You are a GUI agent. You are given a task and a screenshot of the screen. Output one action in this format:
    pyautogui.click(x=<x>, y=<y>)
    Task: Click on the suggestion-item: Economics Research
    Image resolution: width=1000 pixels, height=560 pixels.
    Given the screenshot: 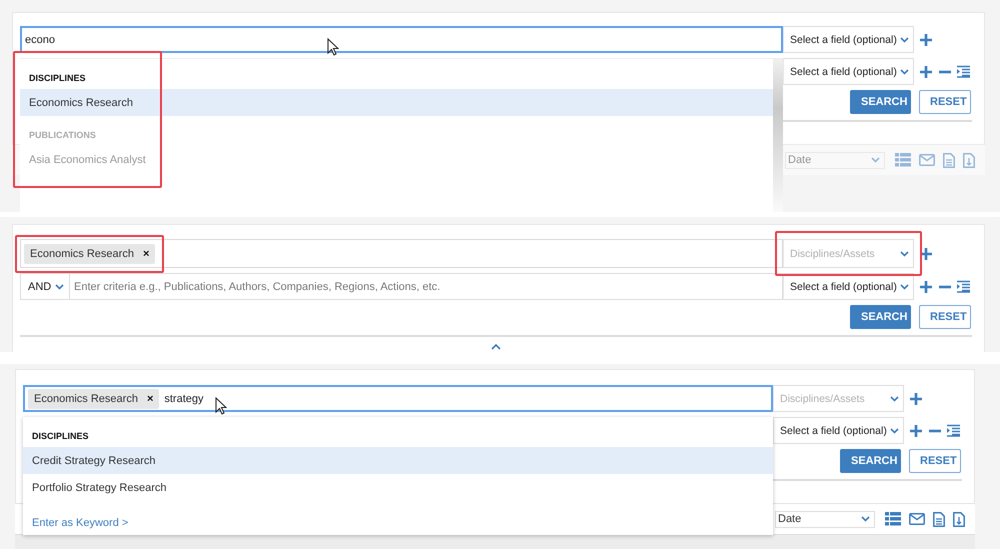 What is the action you would take?
    pyautogui.click(x=396, y=102)
    